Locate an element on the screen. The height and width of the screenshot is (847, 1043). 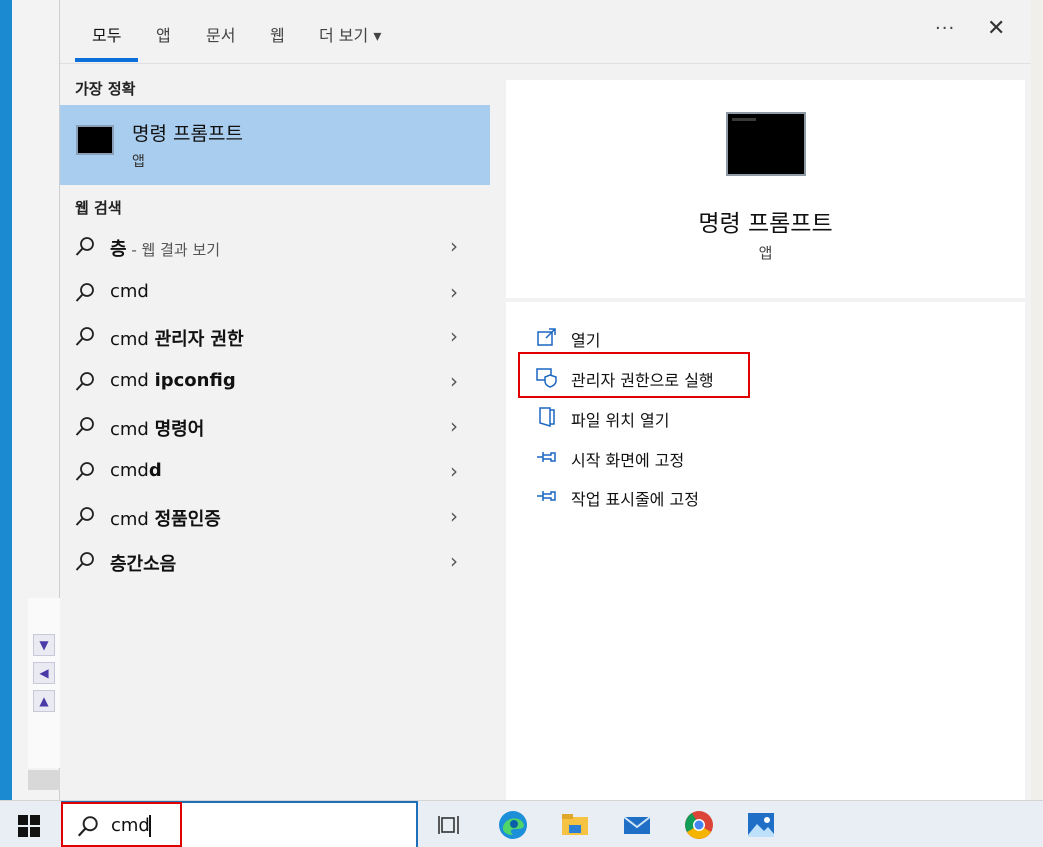
tab-web: 웹 is located at coordinates (277, 34).